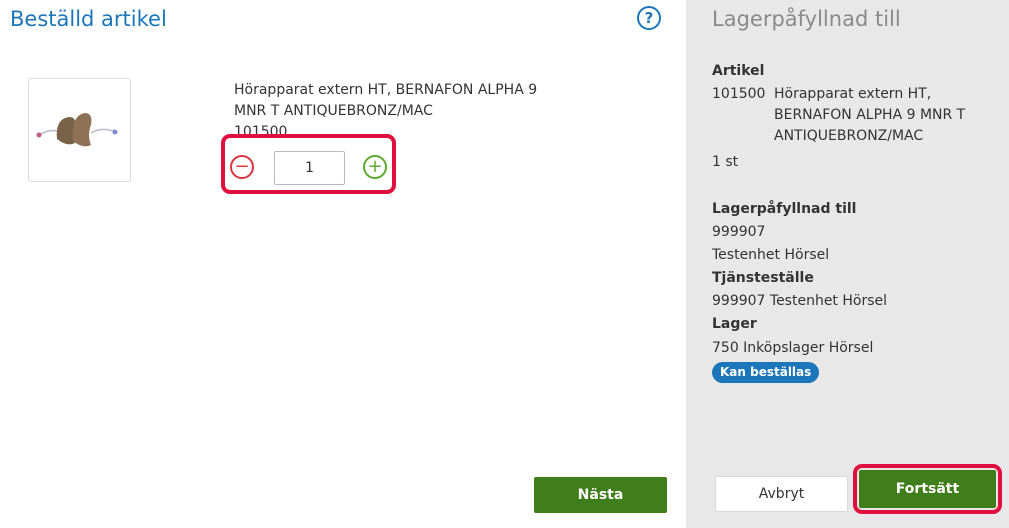  What do you see at coordinates (649, 18) in the screenshot?
I see `help-icon: ?` at bounding box center [649, 18].